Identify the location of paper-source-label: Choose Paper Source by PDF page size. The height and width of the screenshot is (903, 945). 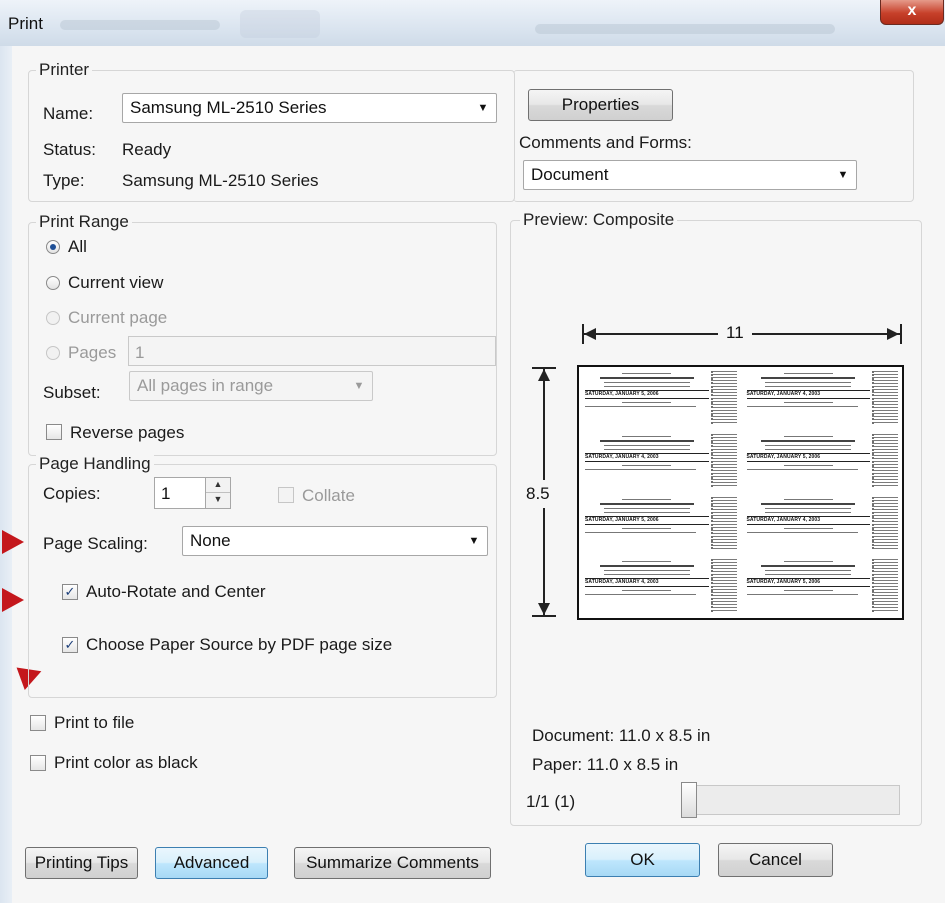
(239, 645).